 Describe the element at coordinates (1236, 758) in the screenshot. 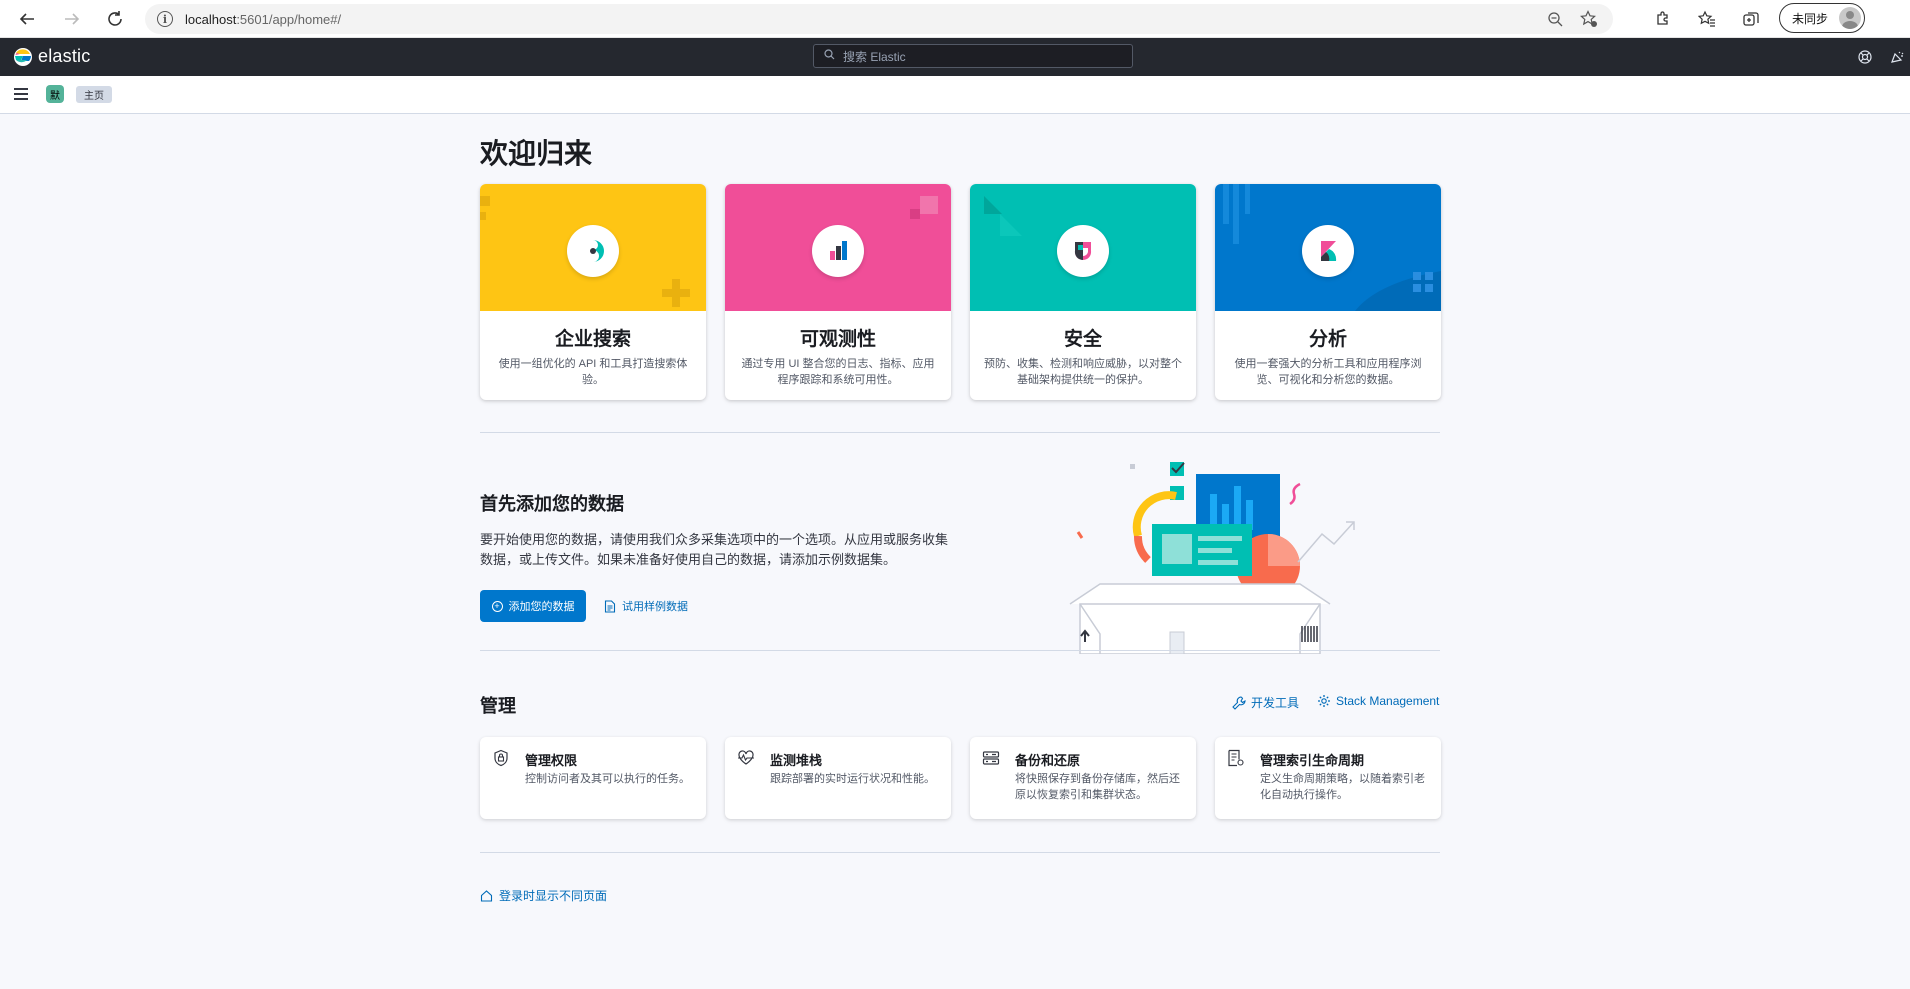

I see `index-settings-icon` at that location.